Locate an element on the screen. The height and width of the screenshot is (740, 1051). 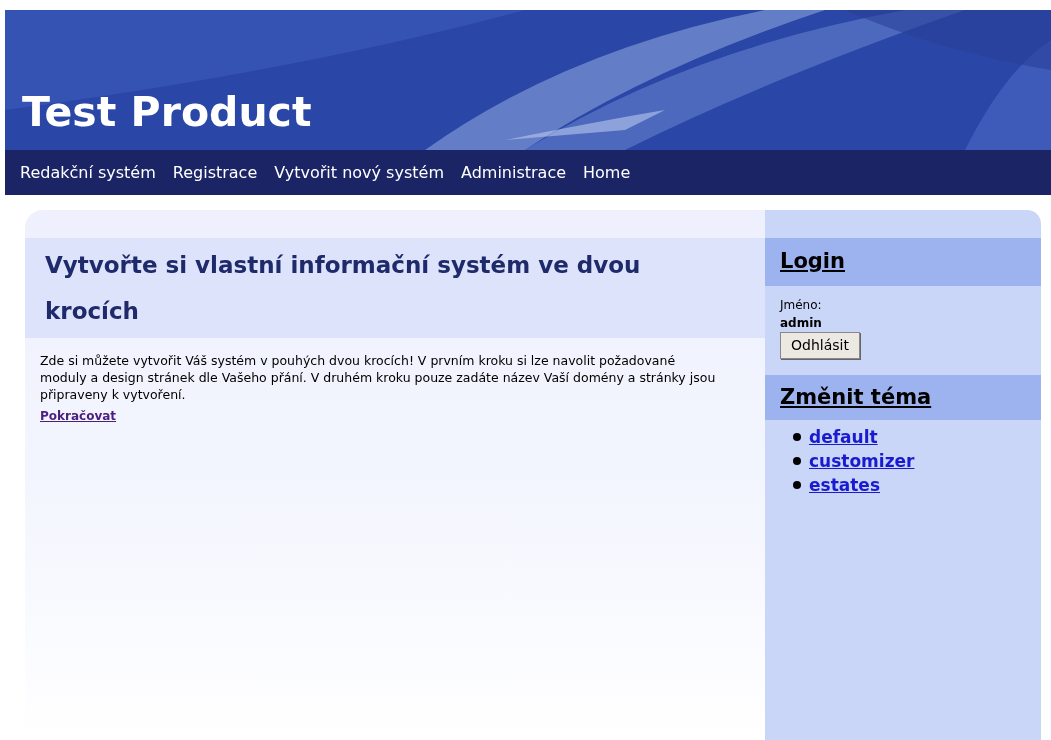
login-heading: Login is located at coordinates (813, 261).